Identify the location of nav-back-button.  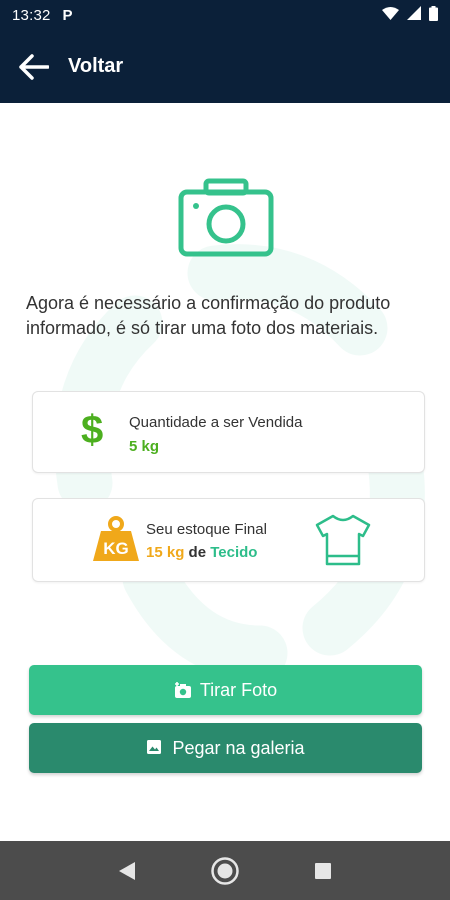
(127, 871).